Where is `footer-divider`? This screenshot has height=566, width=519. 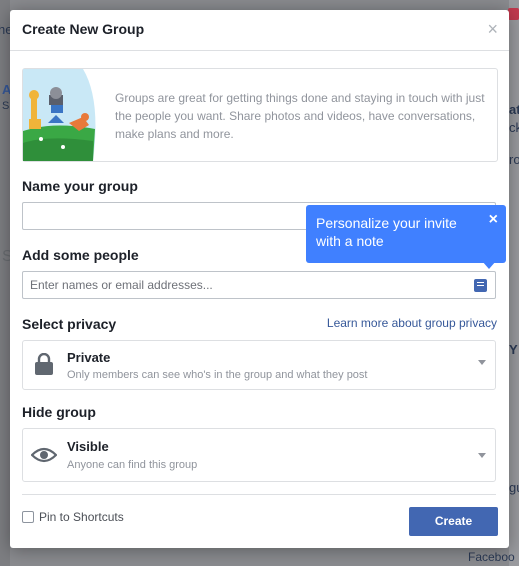
footer-divider is located at coordinates (259, 494).